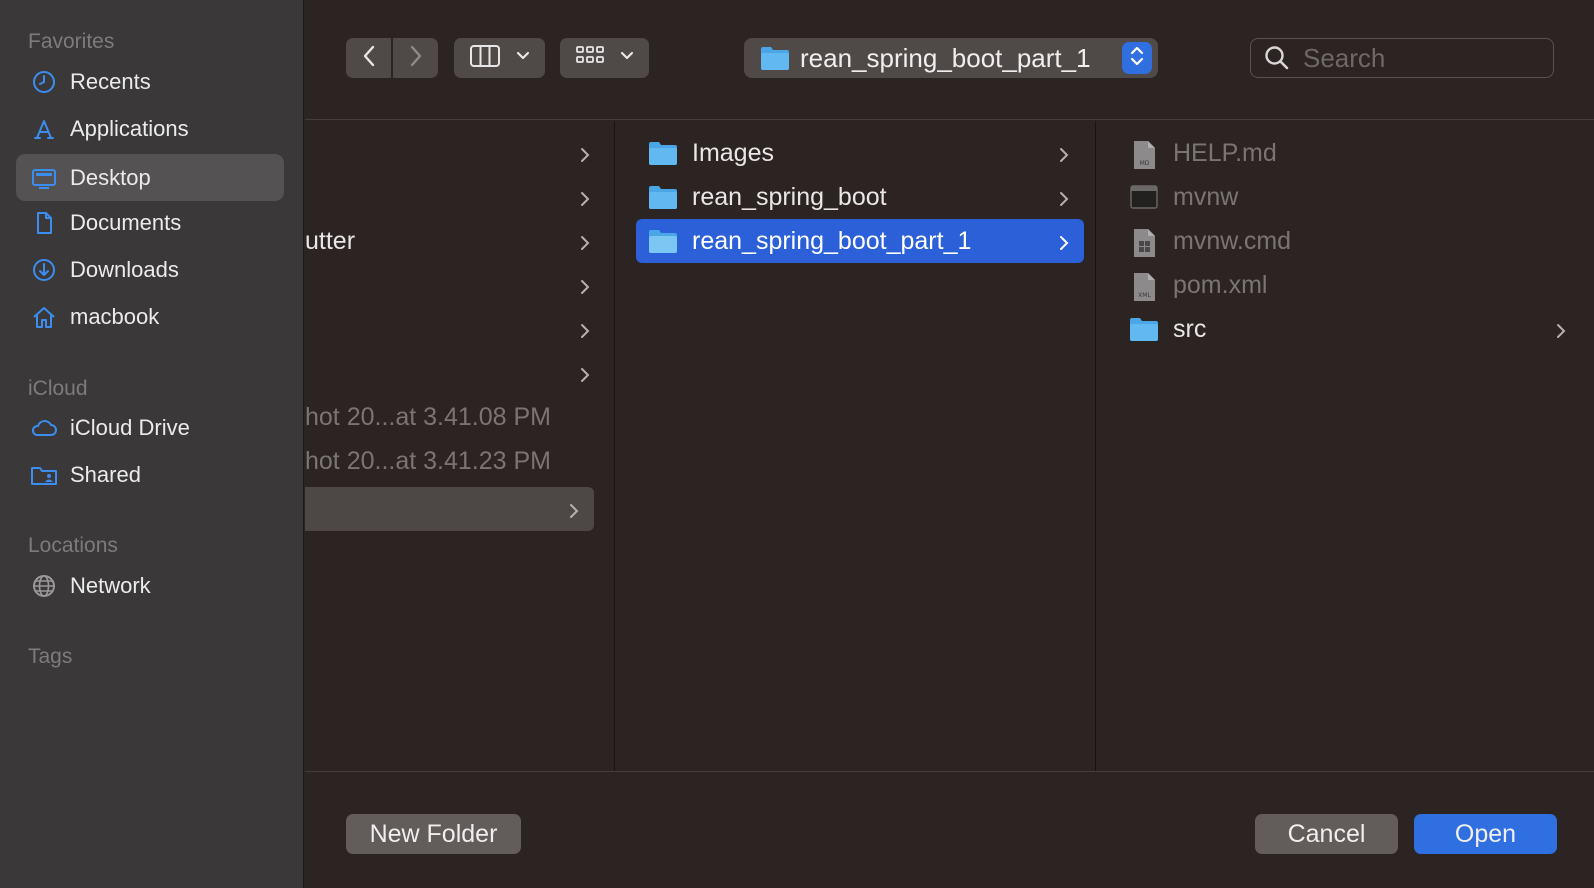  I want to click on document-icon, so click(44, 223).